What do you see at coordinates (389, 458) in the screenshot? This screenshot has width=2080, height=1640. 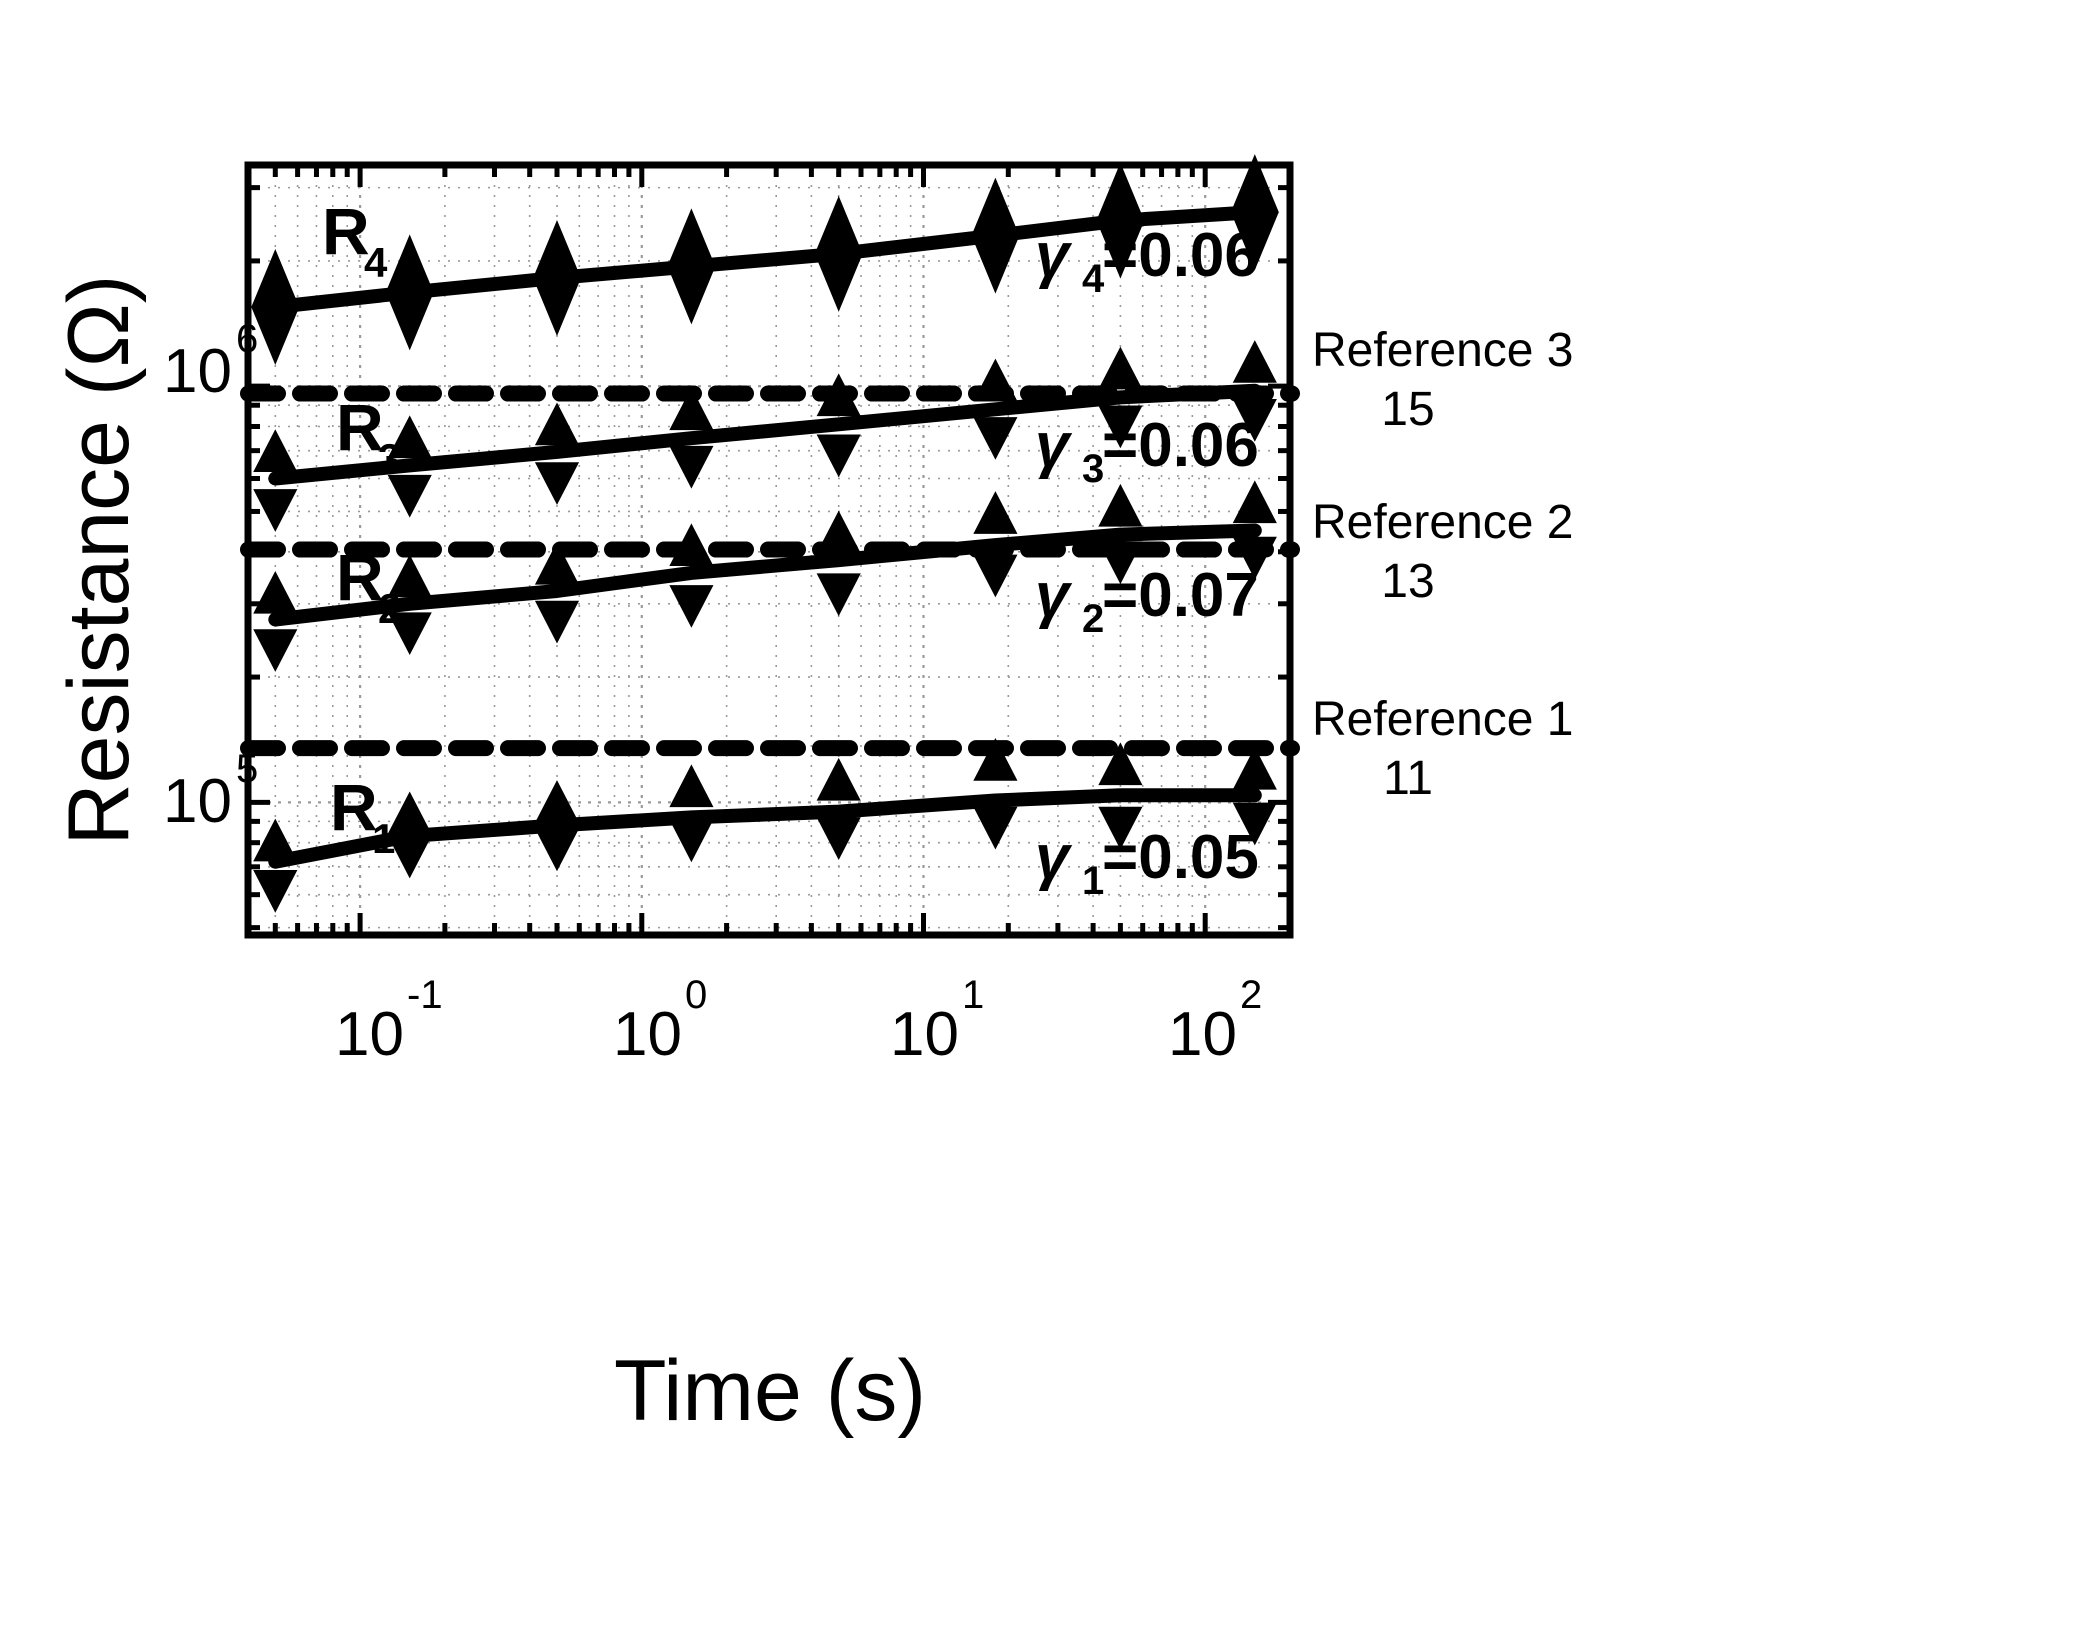 I see `series-label-r3-sub: 3` at bounding box center [389, 458].